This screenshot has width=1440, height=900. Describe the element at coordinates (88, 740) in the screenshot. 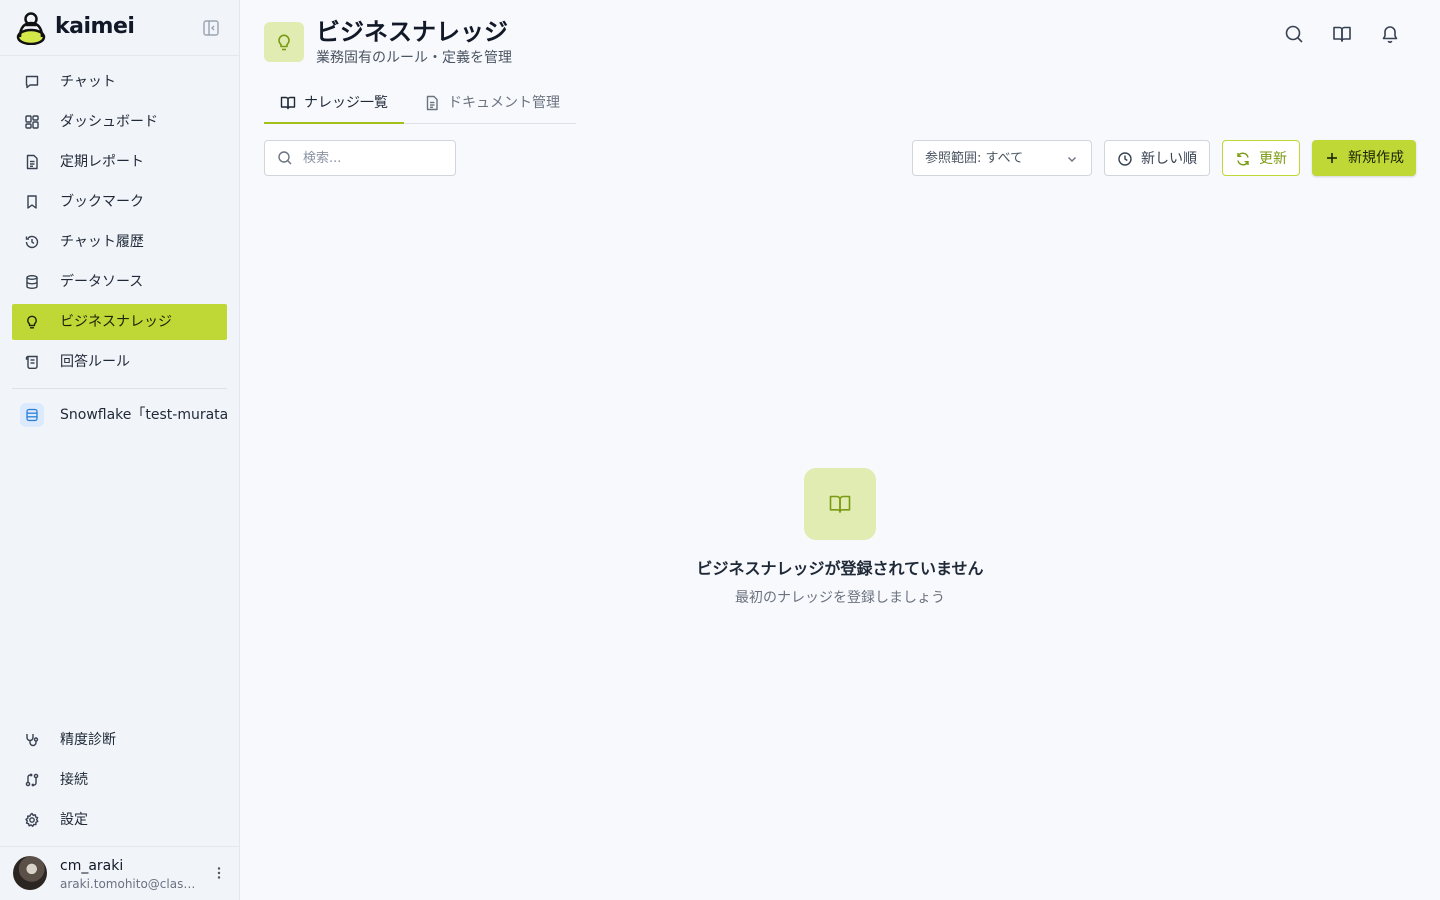

I see `sidebar-item-label: 精度診断` at that location.